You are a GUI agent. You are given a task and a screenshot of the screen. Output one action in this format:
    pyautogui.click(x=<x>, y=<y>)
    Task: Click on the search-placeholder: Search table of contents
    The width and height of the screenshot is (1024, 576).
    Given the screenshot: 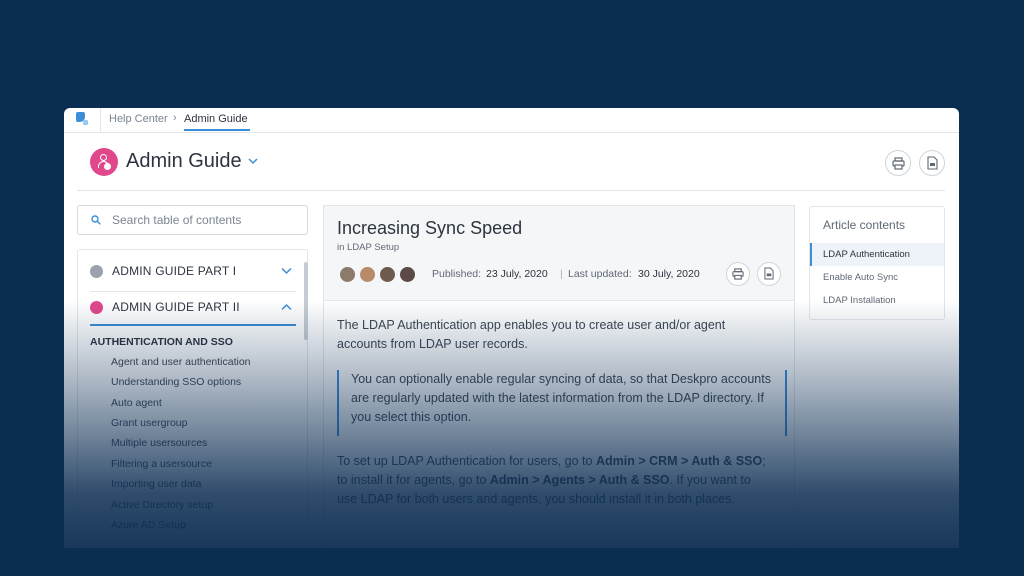 What is the action you would take?
    pyautogui.click(x=177, y=220)
    